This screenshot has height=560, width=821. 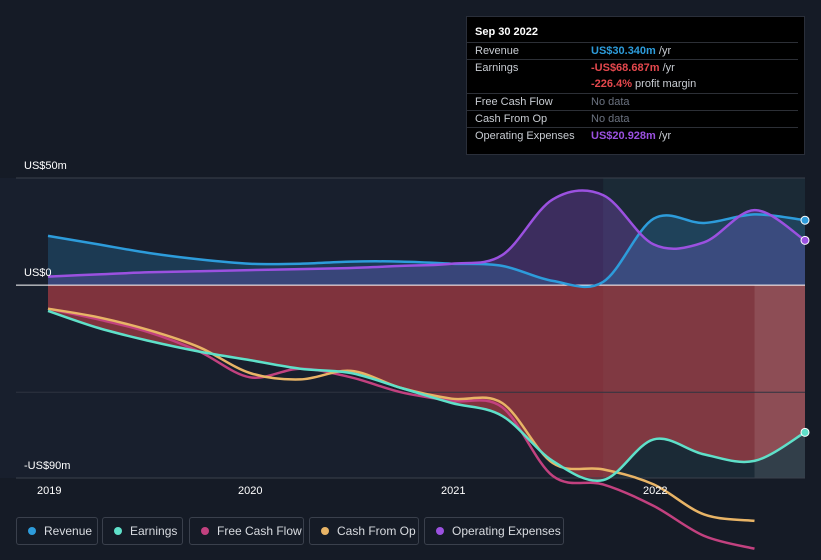 What do you see at coordinates (497, 51) in the screenshot?
I see `tooltip-label: Revenue` at bounding box center [497, 51].